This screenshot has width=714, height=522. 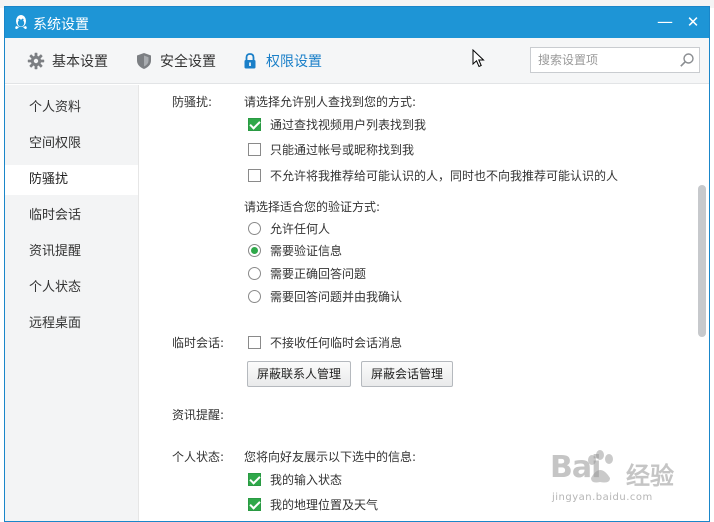 What do you see at coordinates (336, 342) in the screenshot?
I see `option-label: 不接收任何临时会话消息` at bounding box center [336, 342].